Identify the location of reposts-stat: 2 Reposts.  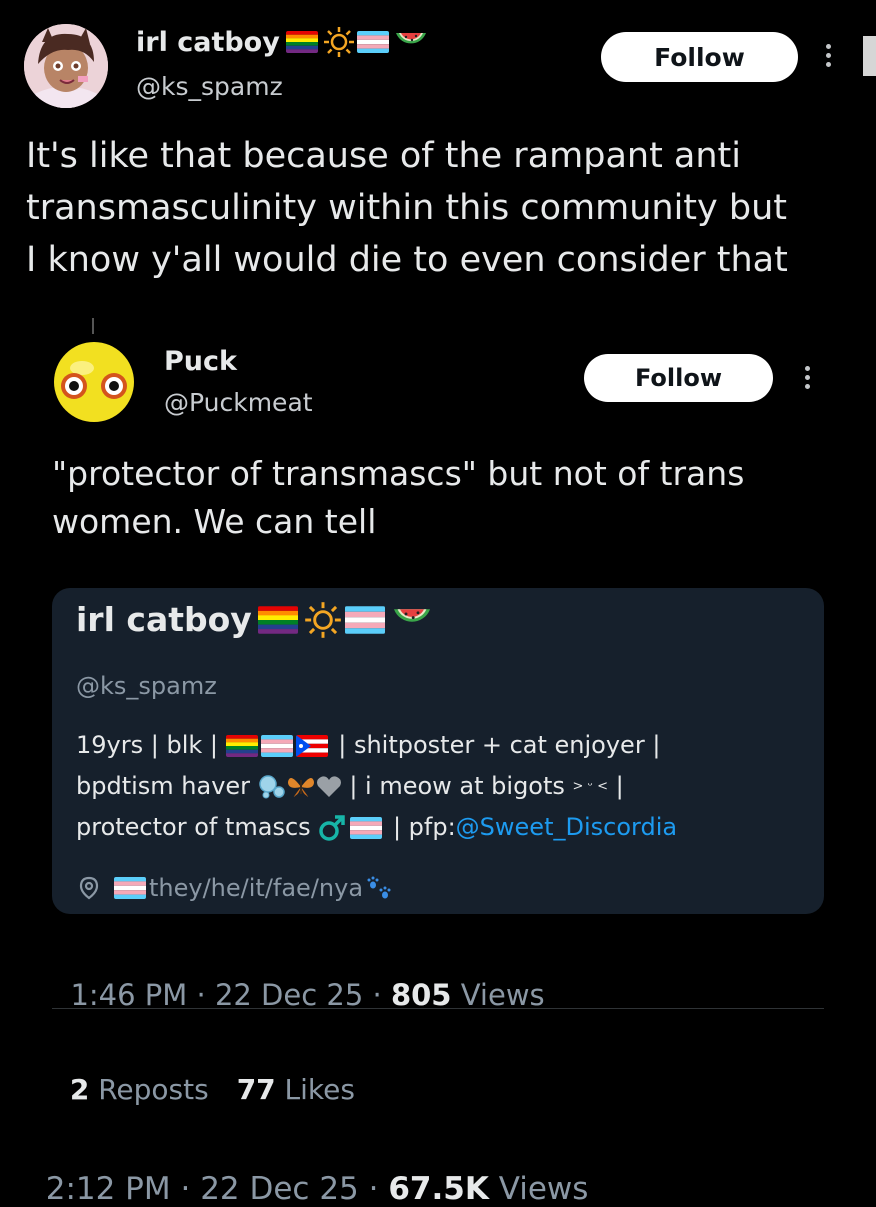
(139, 1089).